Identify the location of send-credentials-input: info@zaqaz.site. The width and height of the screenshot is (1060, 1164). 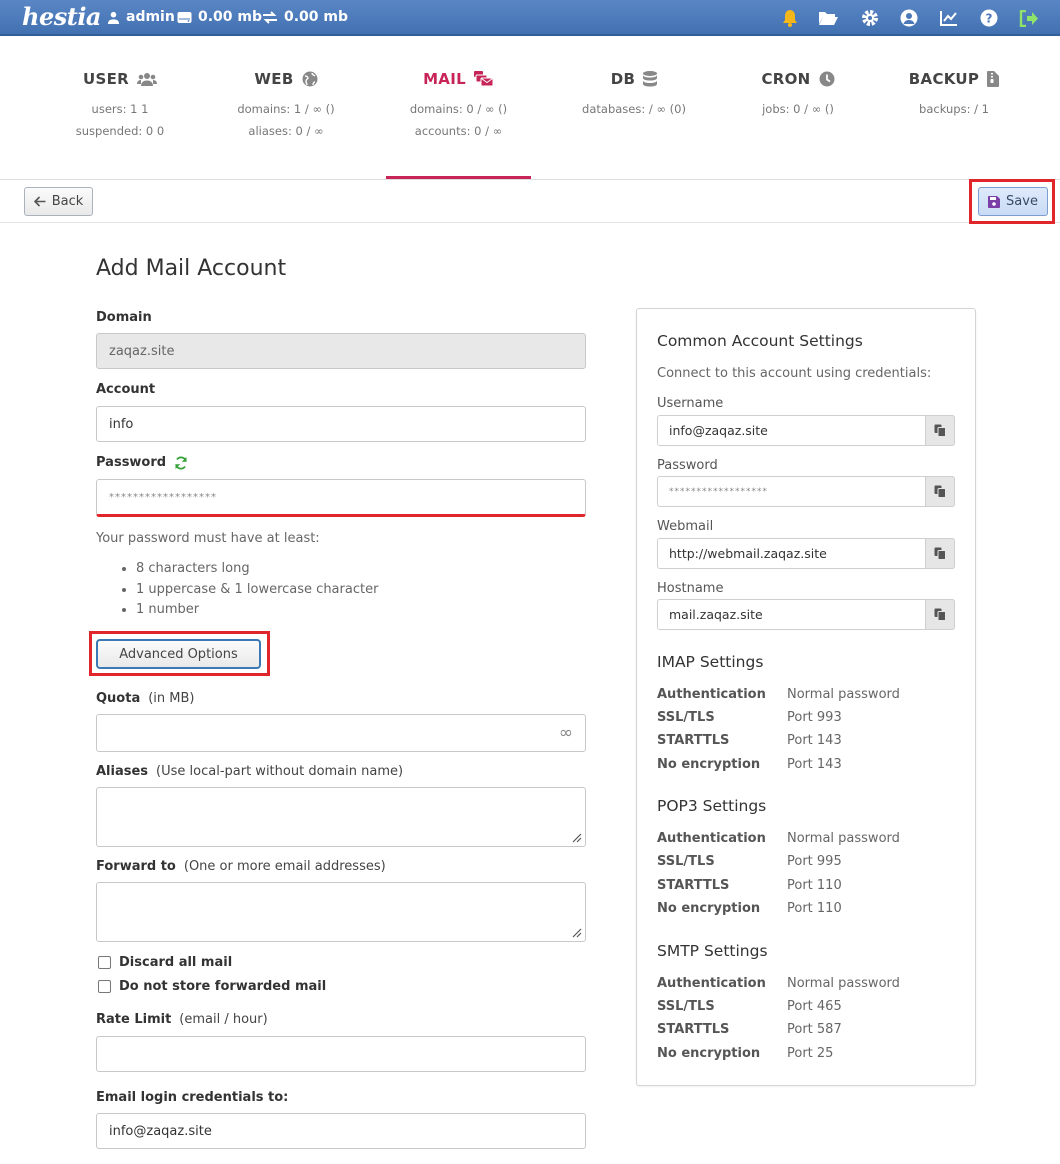
(341, 1131).